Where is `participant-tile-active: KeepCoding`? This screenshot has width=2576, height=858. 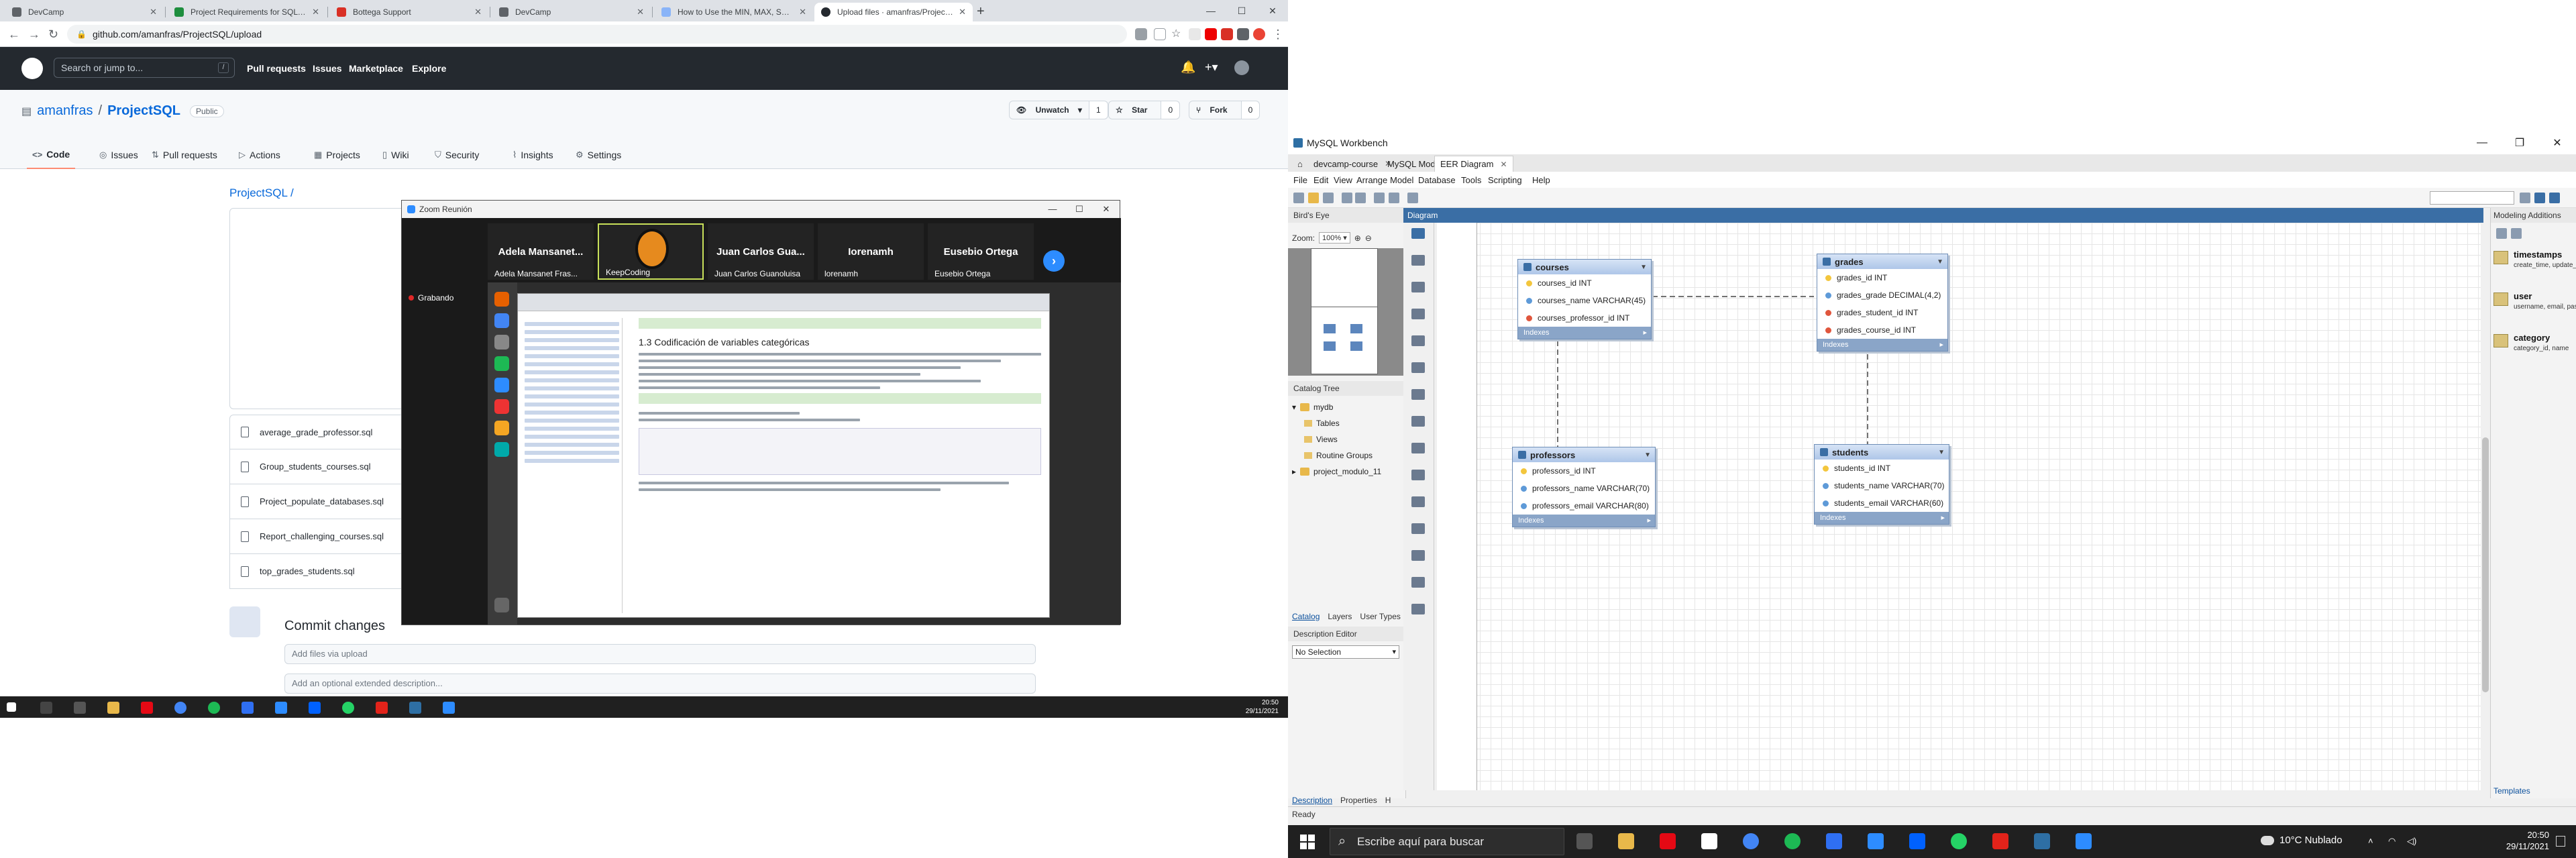
participant-tile-active: KeepCoding is located at coordinates (651, 251).